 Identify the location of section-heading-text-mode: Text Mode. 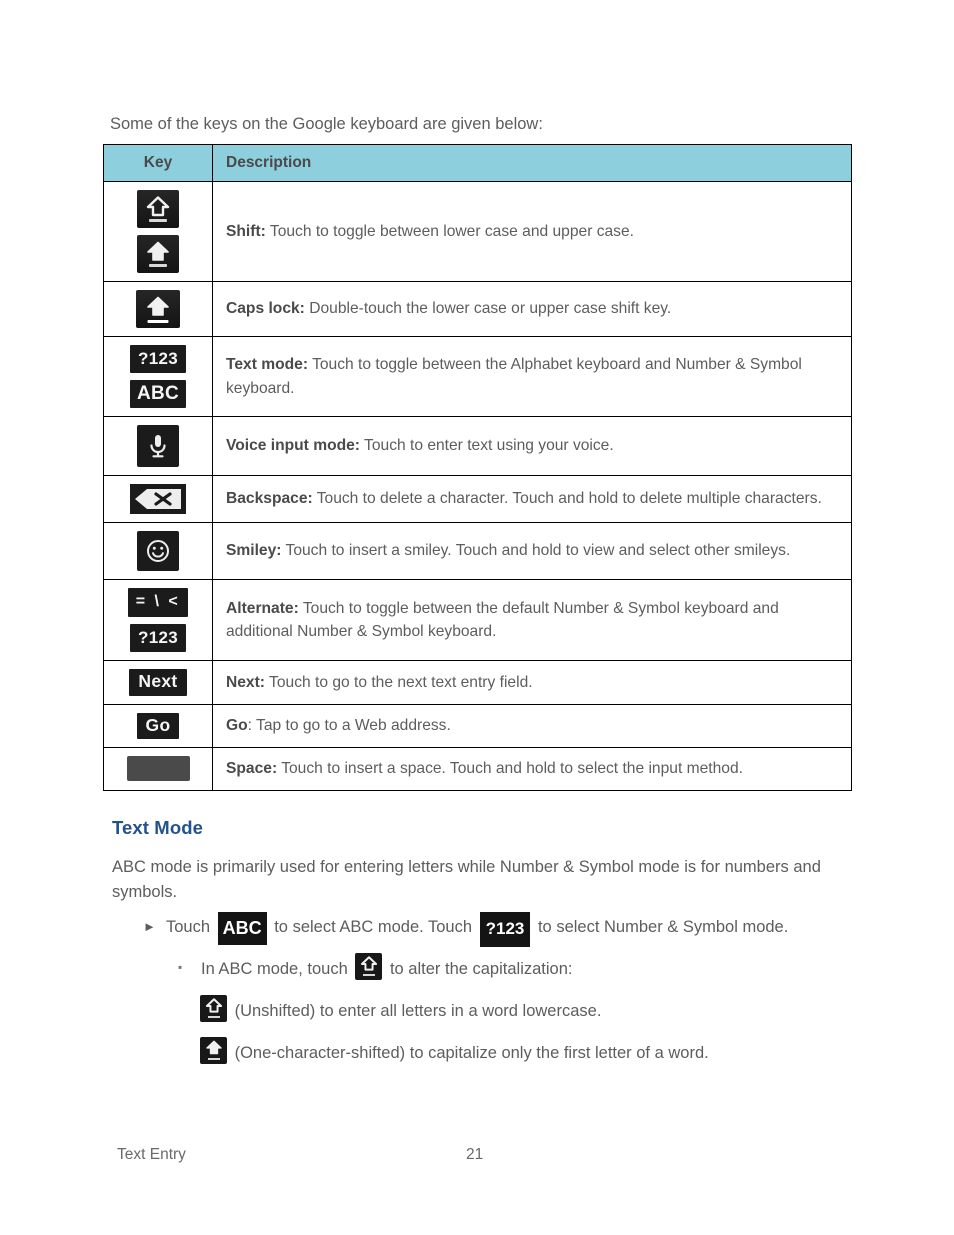
(158, 827).